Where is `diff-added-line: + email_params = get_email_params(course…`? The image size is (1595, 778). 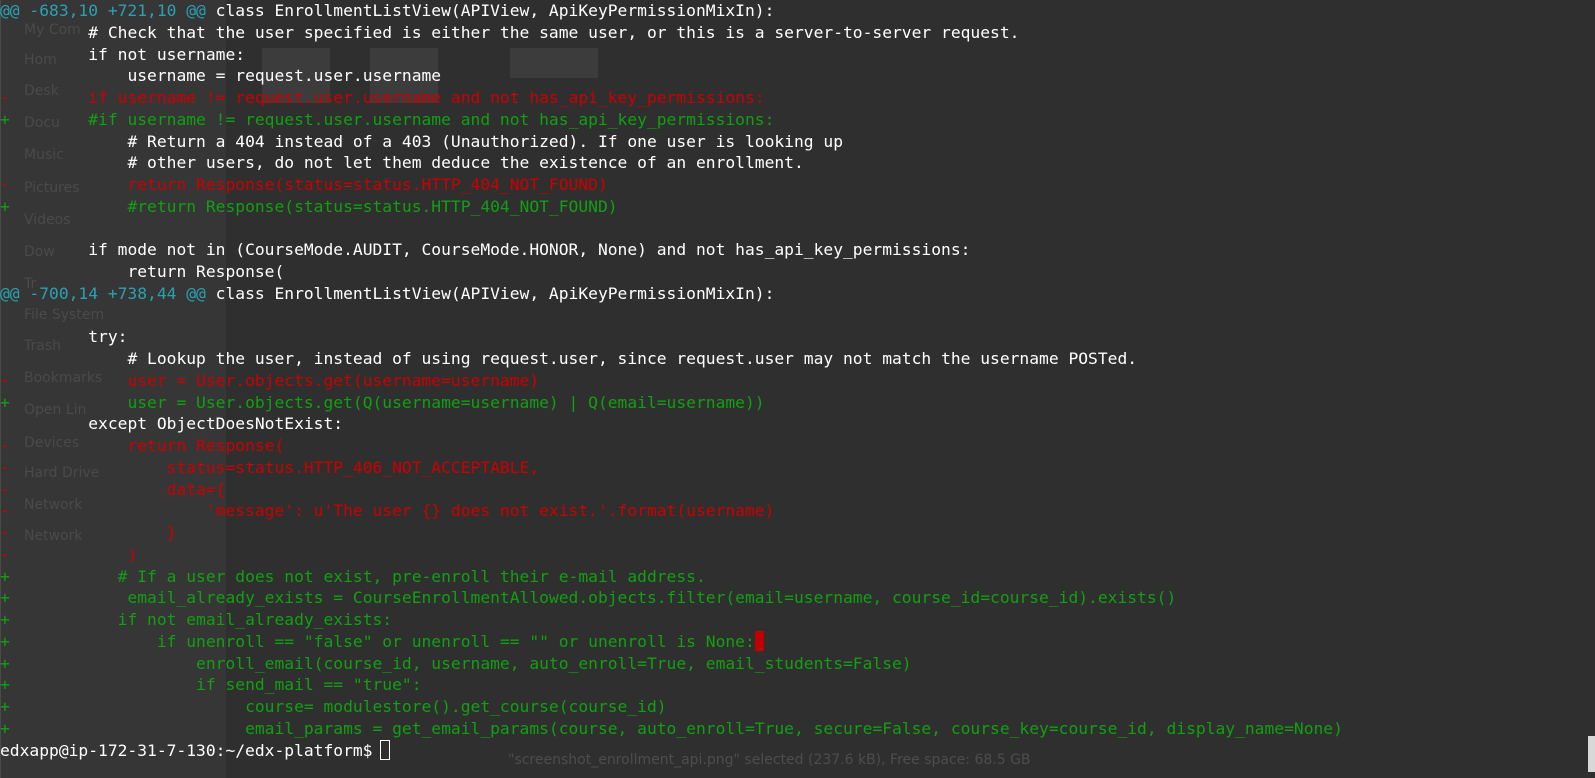
diff-added-line: + email_params = get_email_params(course… is located at coordinates (671, 729).